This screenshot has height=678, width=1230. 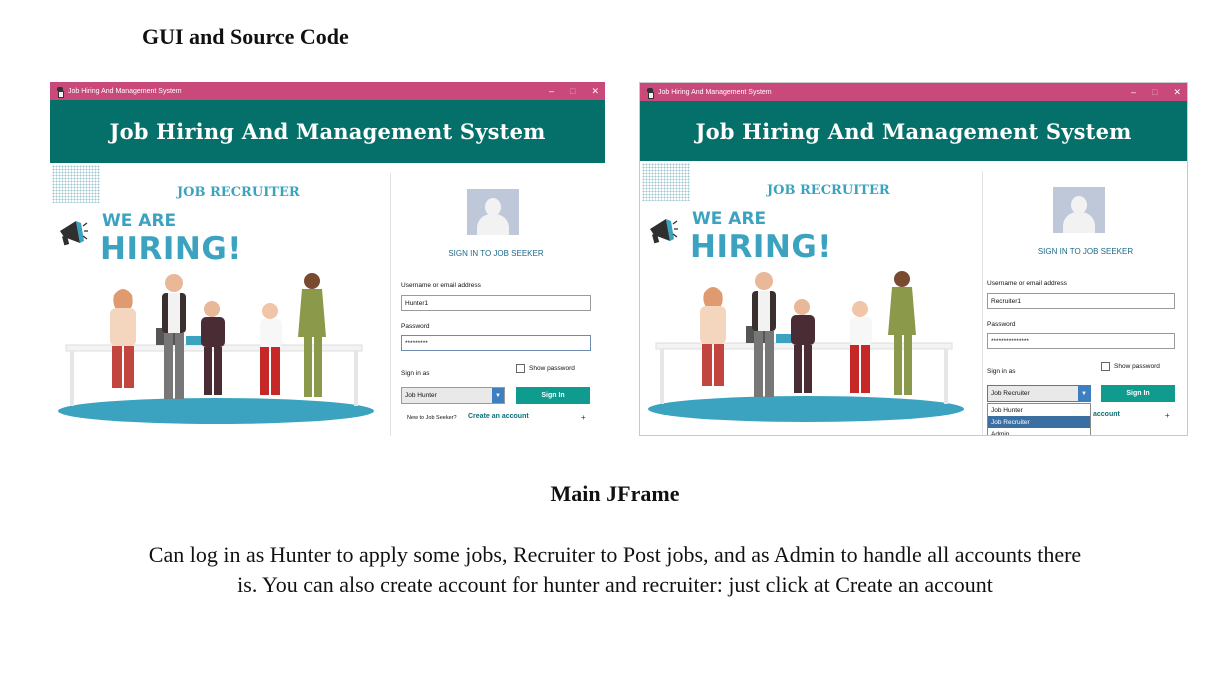 What do you see at coordinates (1010, 393) in the screenshot?
I see `role-select-value: Job Recruiter` at bounding box center [1010, 393].